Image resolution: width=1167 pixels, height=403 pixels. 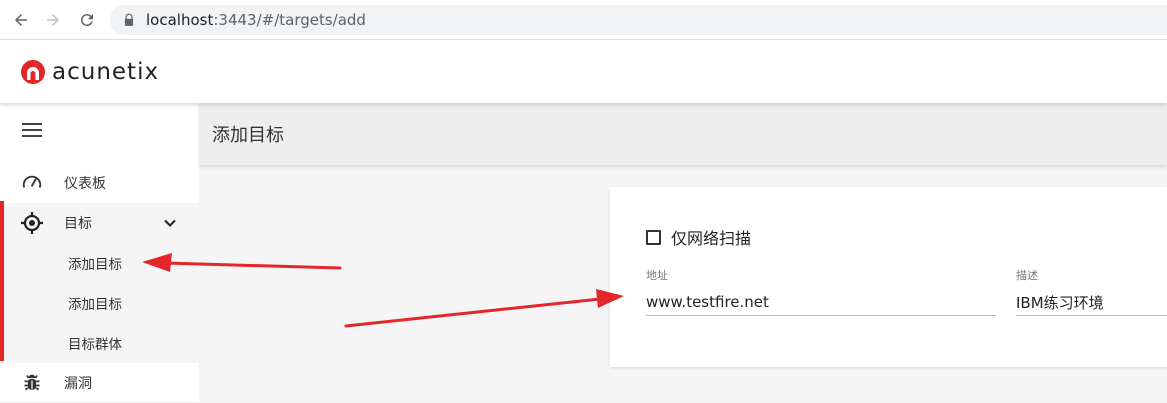 I want to click on sidebar-subitem-target-groups: 目标群体, so click(x=99, y=343).